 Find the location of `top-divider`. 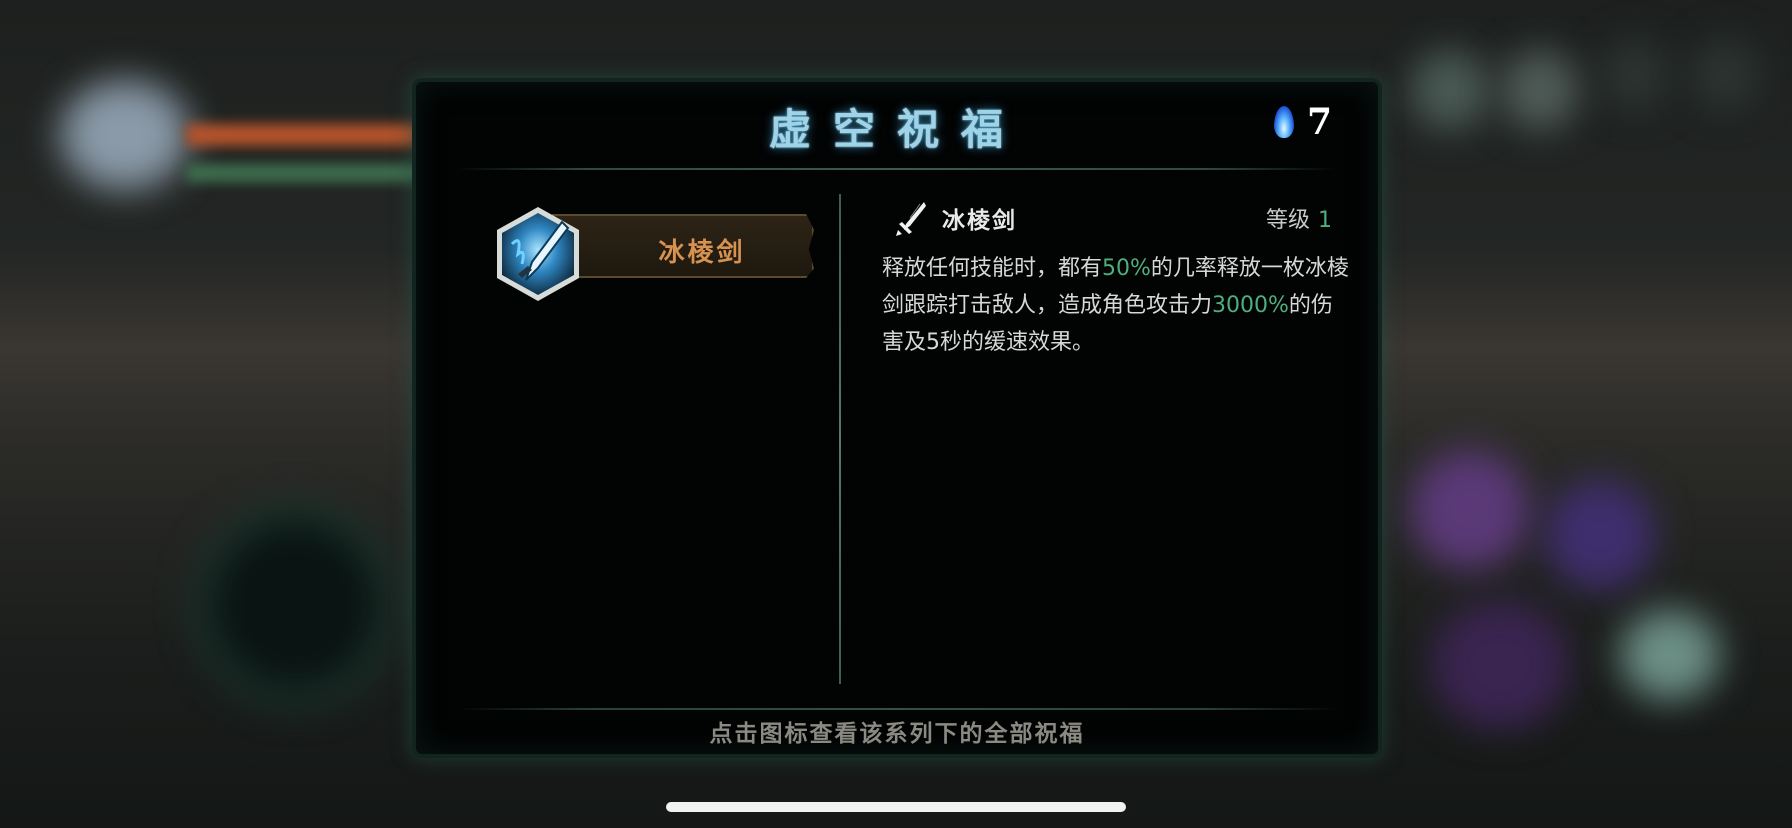

top-divider is located at coordinates (897, 169).